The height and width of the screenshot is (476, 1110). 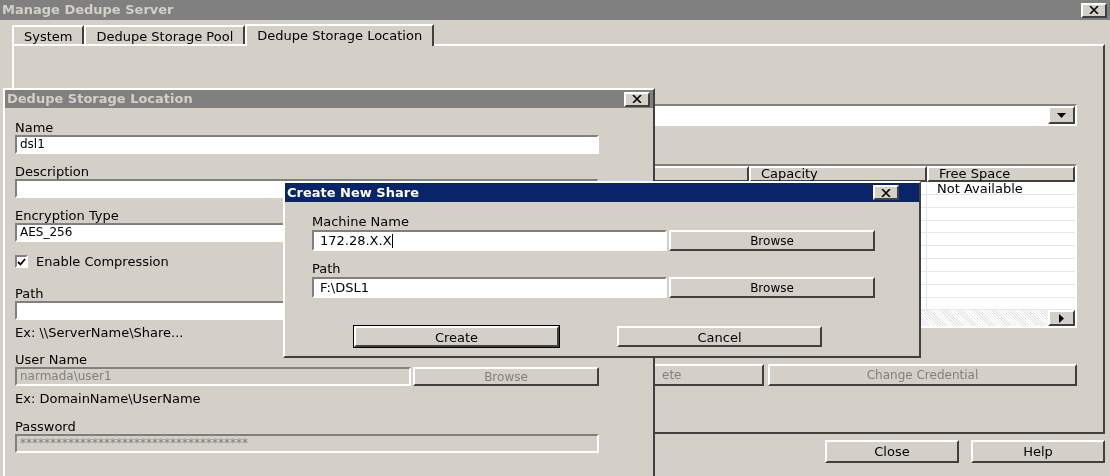 What do you see at coordinates (980, 188) in the screenshot?
I see `table-cell-text: Not Available` at bounding box center [980, 188].